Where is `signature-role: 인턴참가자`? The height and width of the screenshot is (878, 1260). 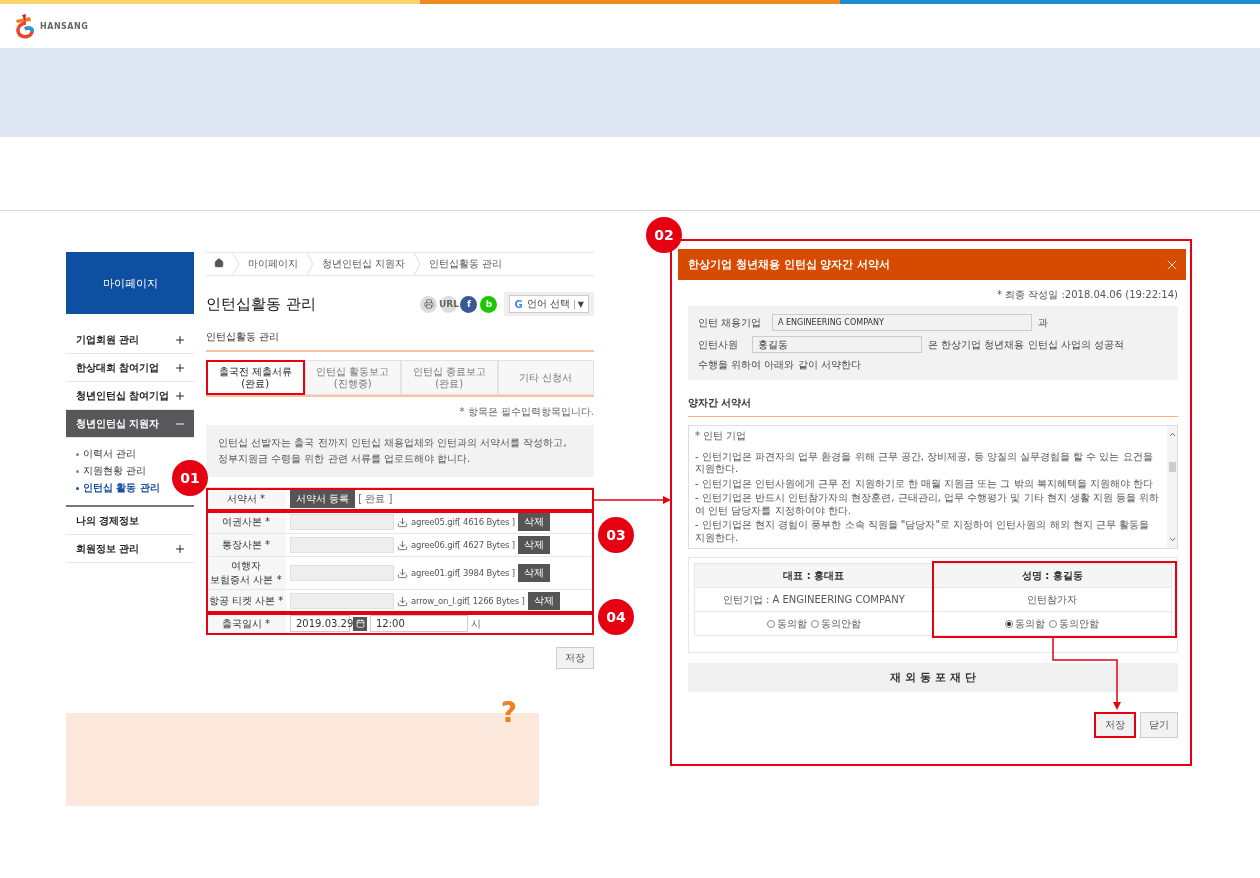
signature-role: 인턴참가자 is located at coordinates (1052, 600).